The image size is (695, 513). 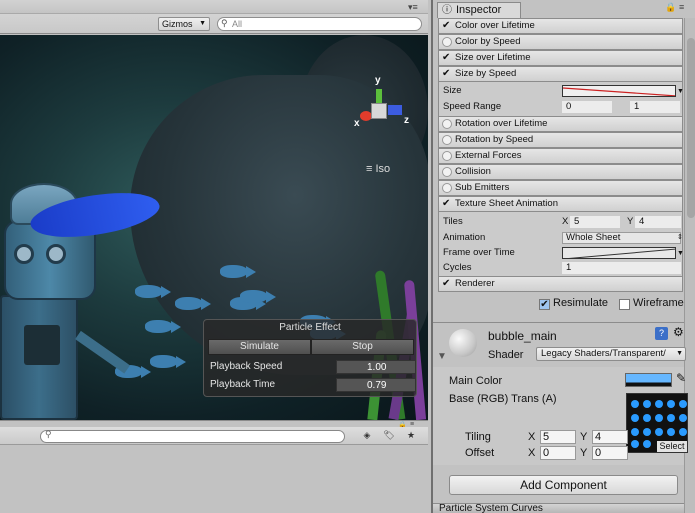 I want to click on filter-by-label-icon: 🏷, so click(x=389, y=436).